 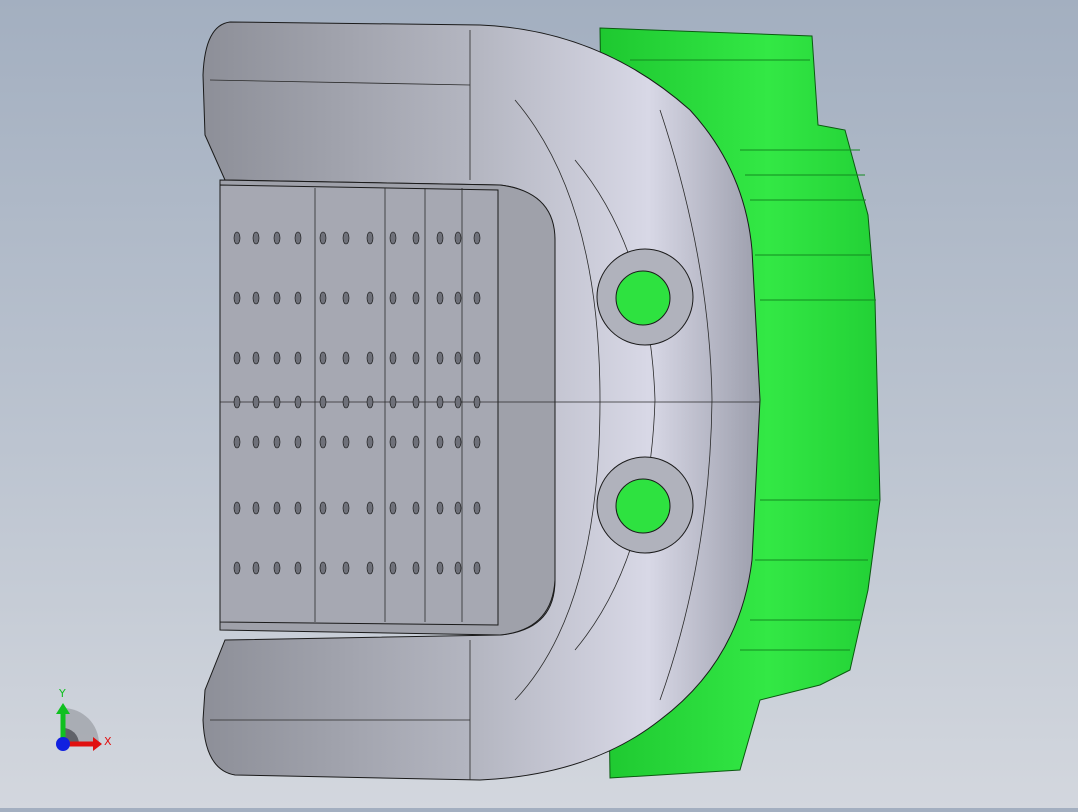 I want to click on z-axis-dot, so click(x=63, y=744).